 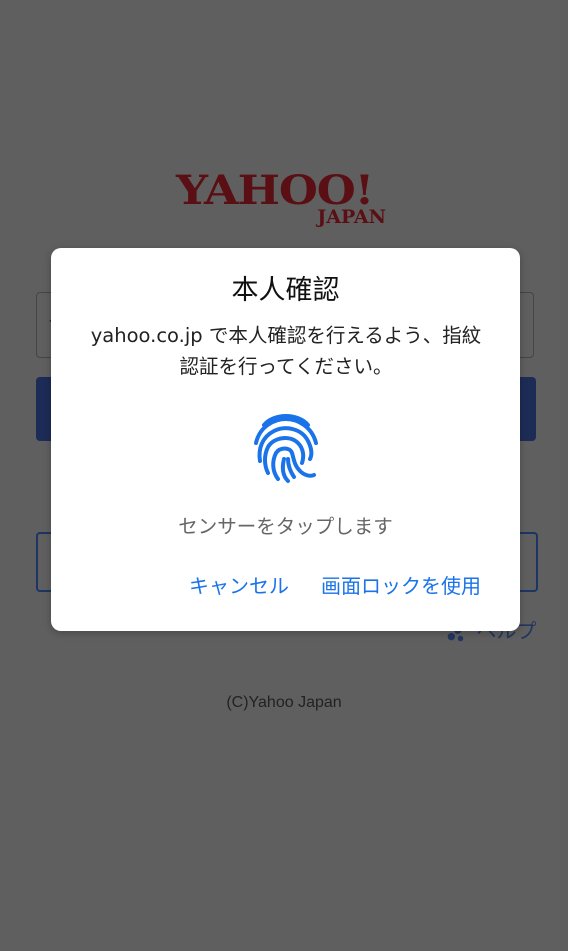 I want to click on logo-main-text: YAHOO!, so click(x=275, y=190).